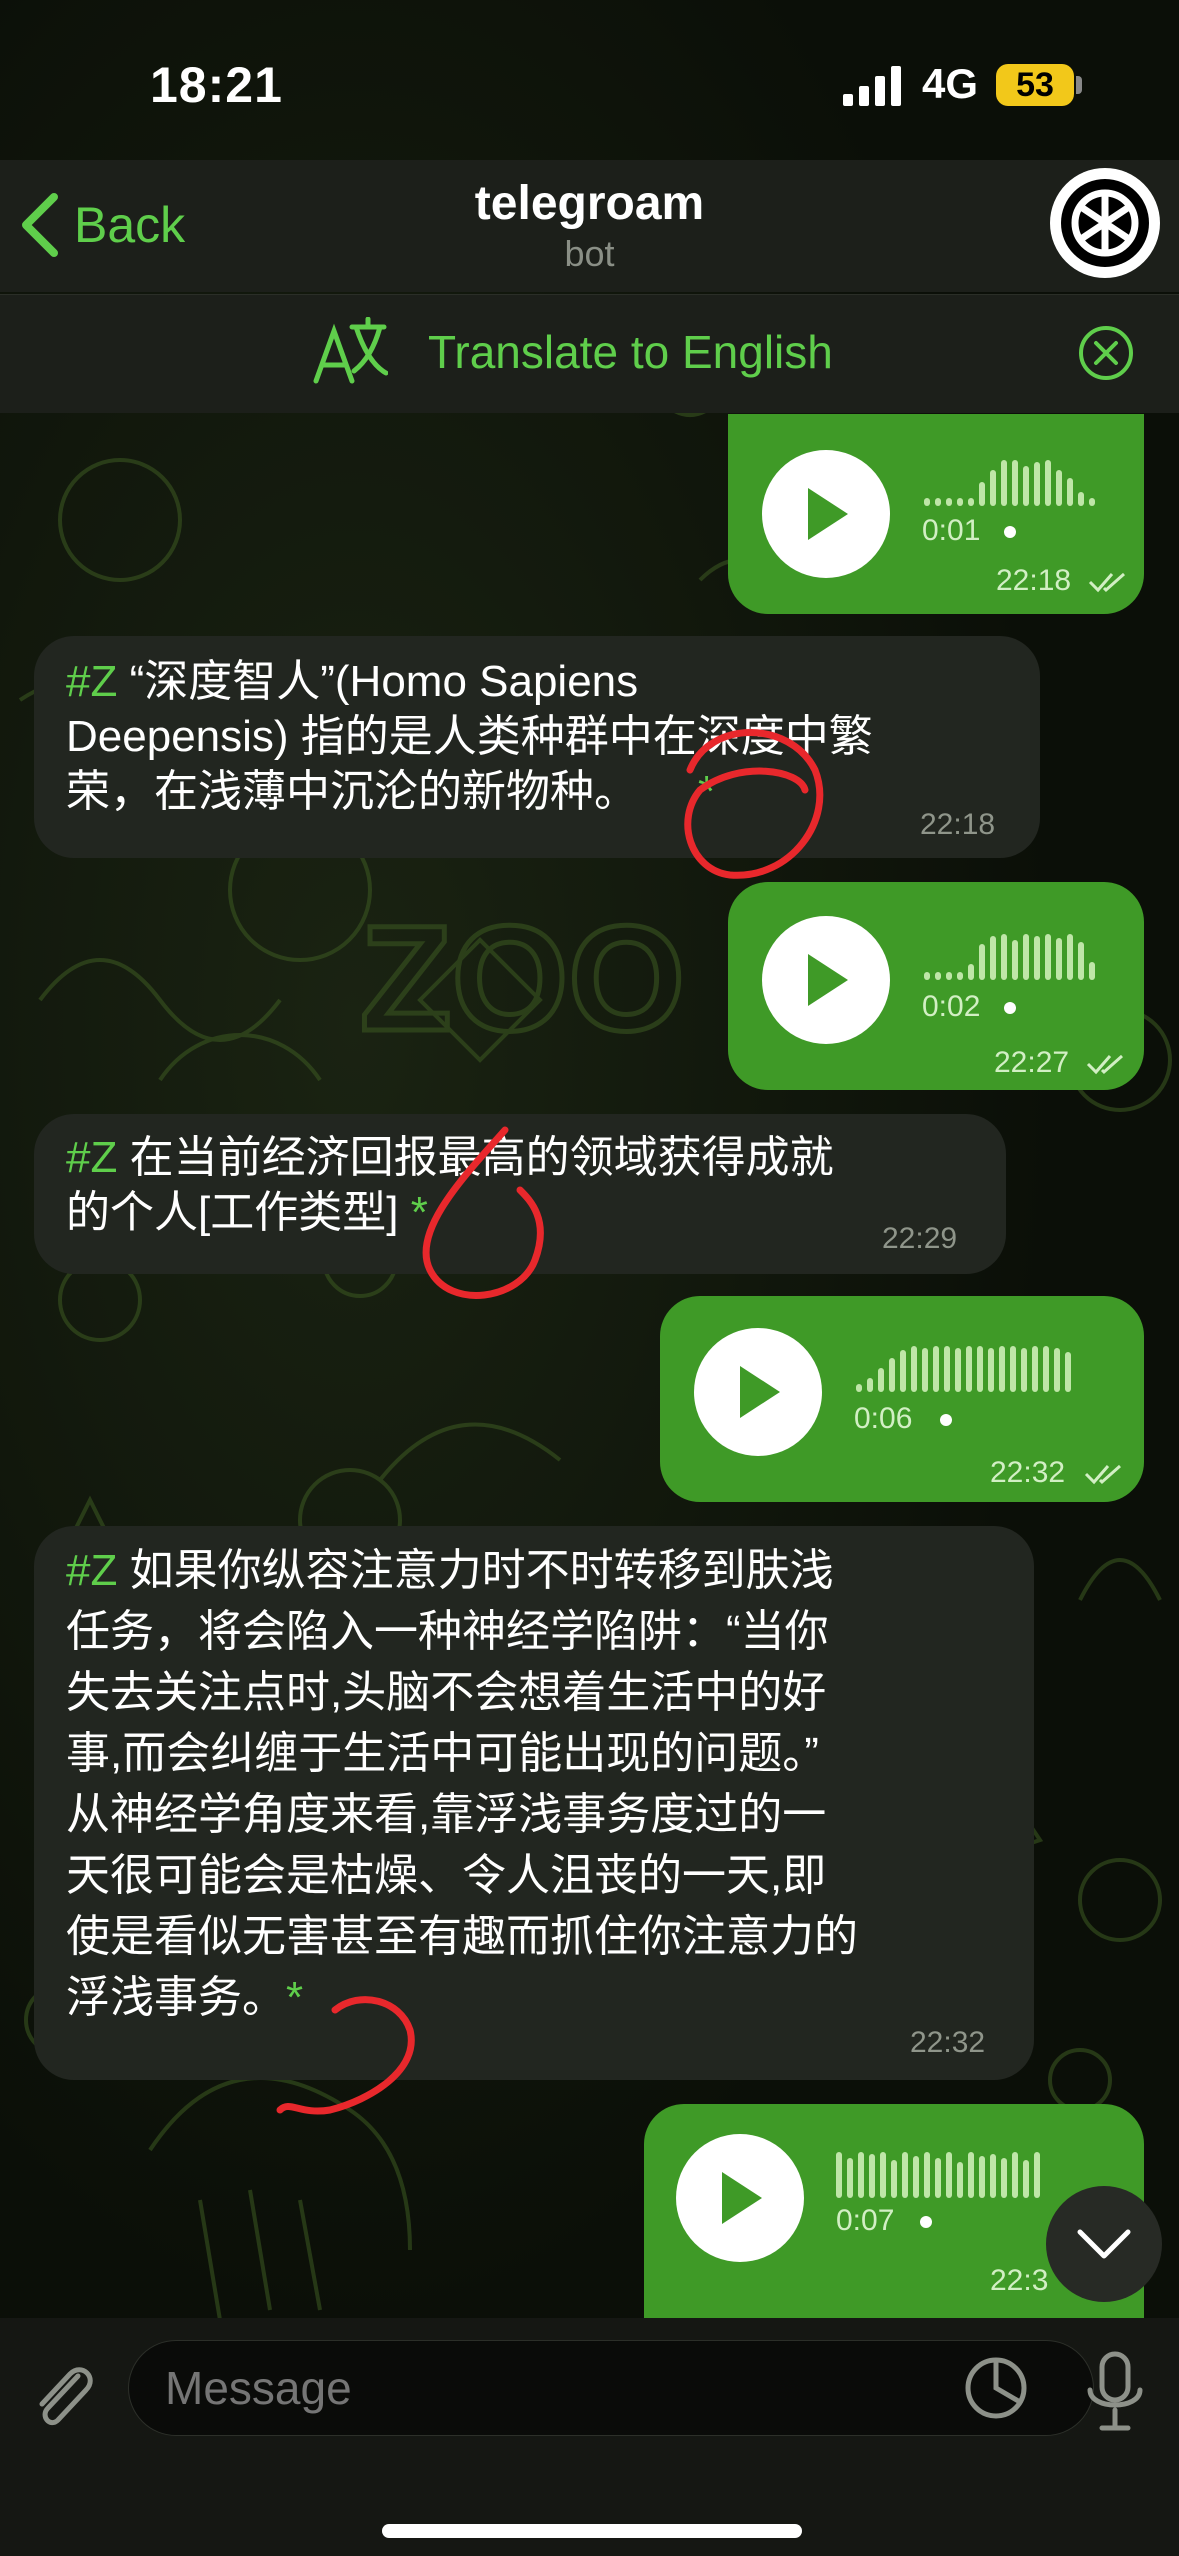 Image resolution: width=1179 pixels, height=2556 pixels. What do you see at coordinates (589, 2437) in the screenshot?
I see `message-input-bar` at bounding box center [589, 2437].